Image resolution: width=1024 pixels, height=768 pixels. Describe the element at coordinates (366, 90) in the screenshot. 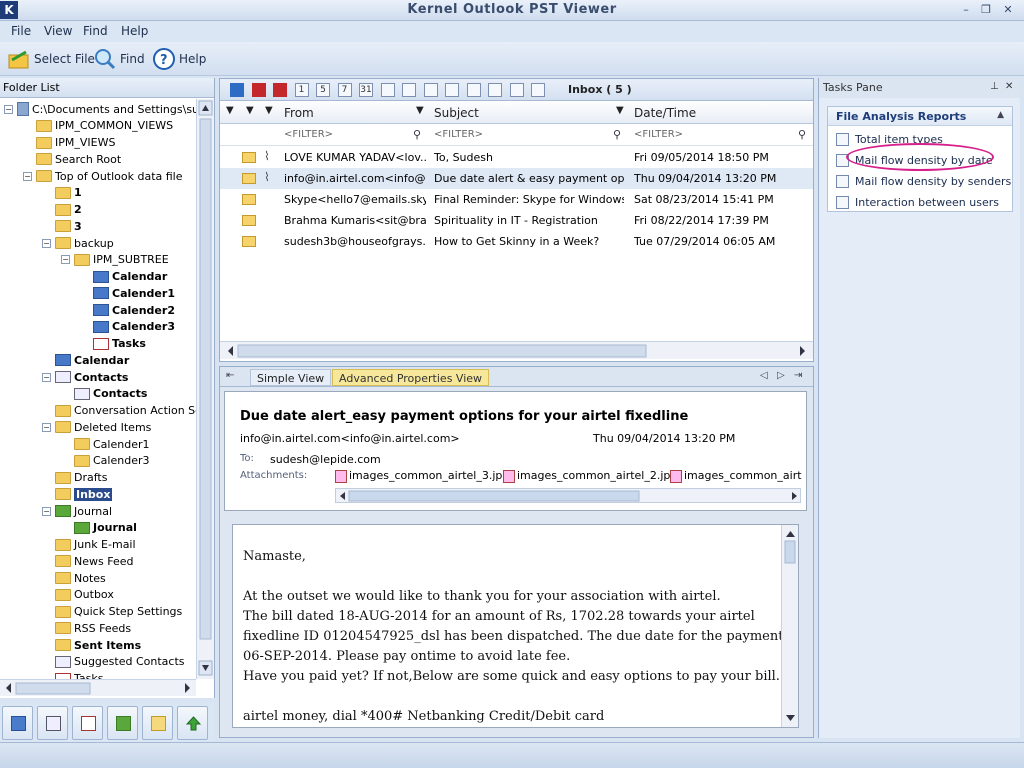

I see `calendar-31-icon: 31` at that location.